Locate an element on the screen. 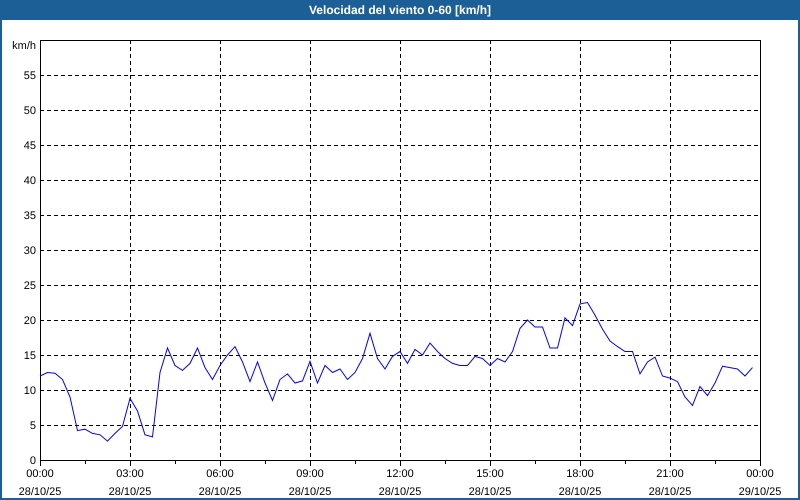  axis-tick-label: 30 is located at coordinates (30, 251).